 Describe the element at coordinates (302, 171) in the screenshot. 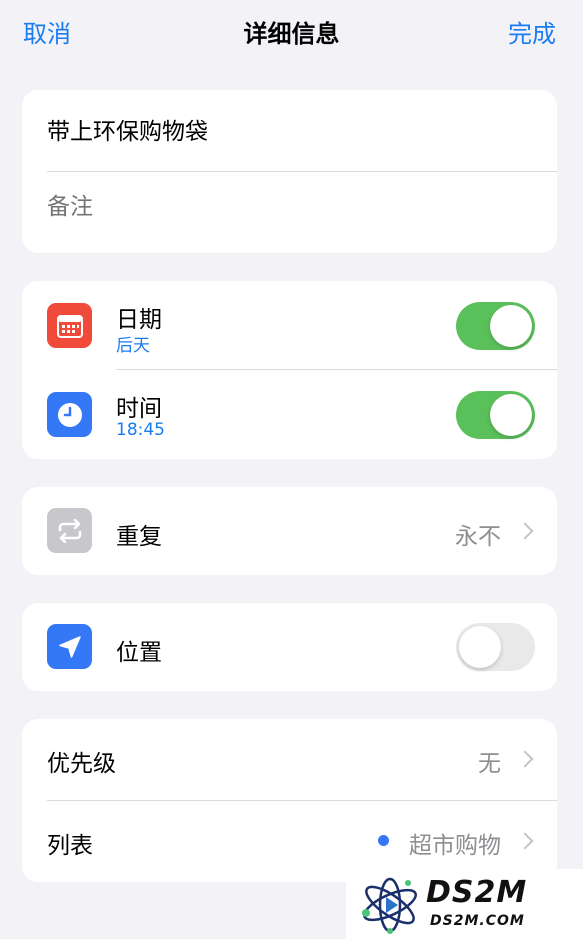

I see `divider` at that location.